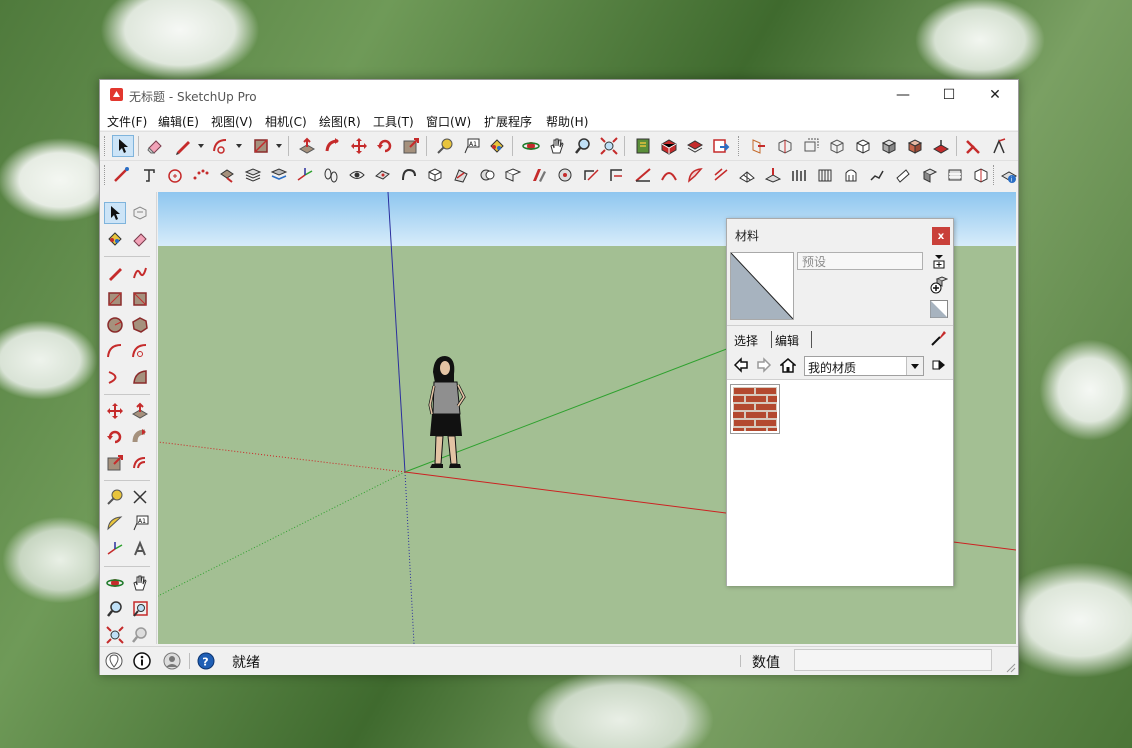  What do you see at coordinates (114, 661) in the screenshot?
I see `geo-location-icon` at bounding box center [114, 661].